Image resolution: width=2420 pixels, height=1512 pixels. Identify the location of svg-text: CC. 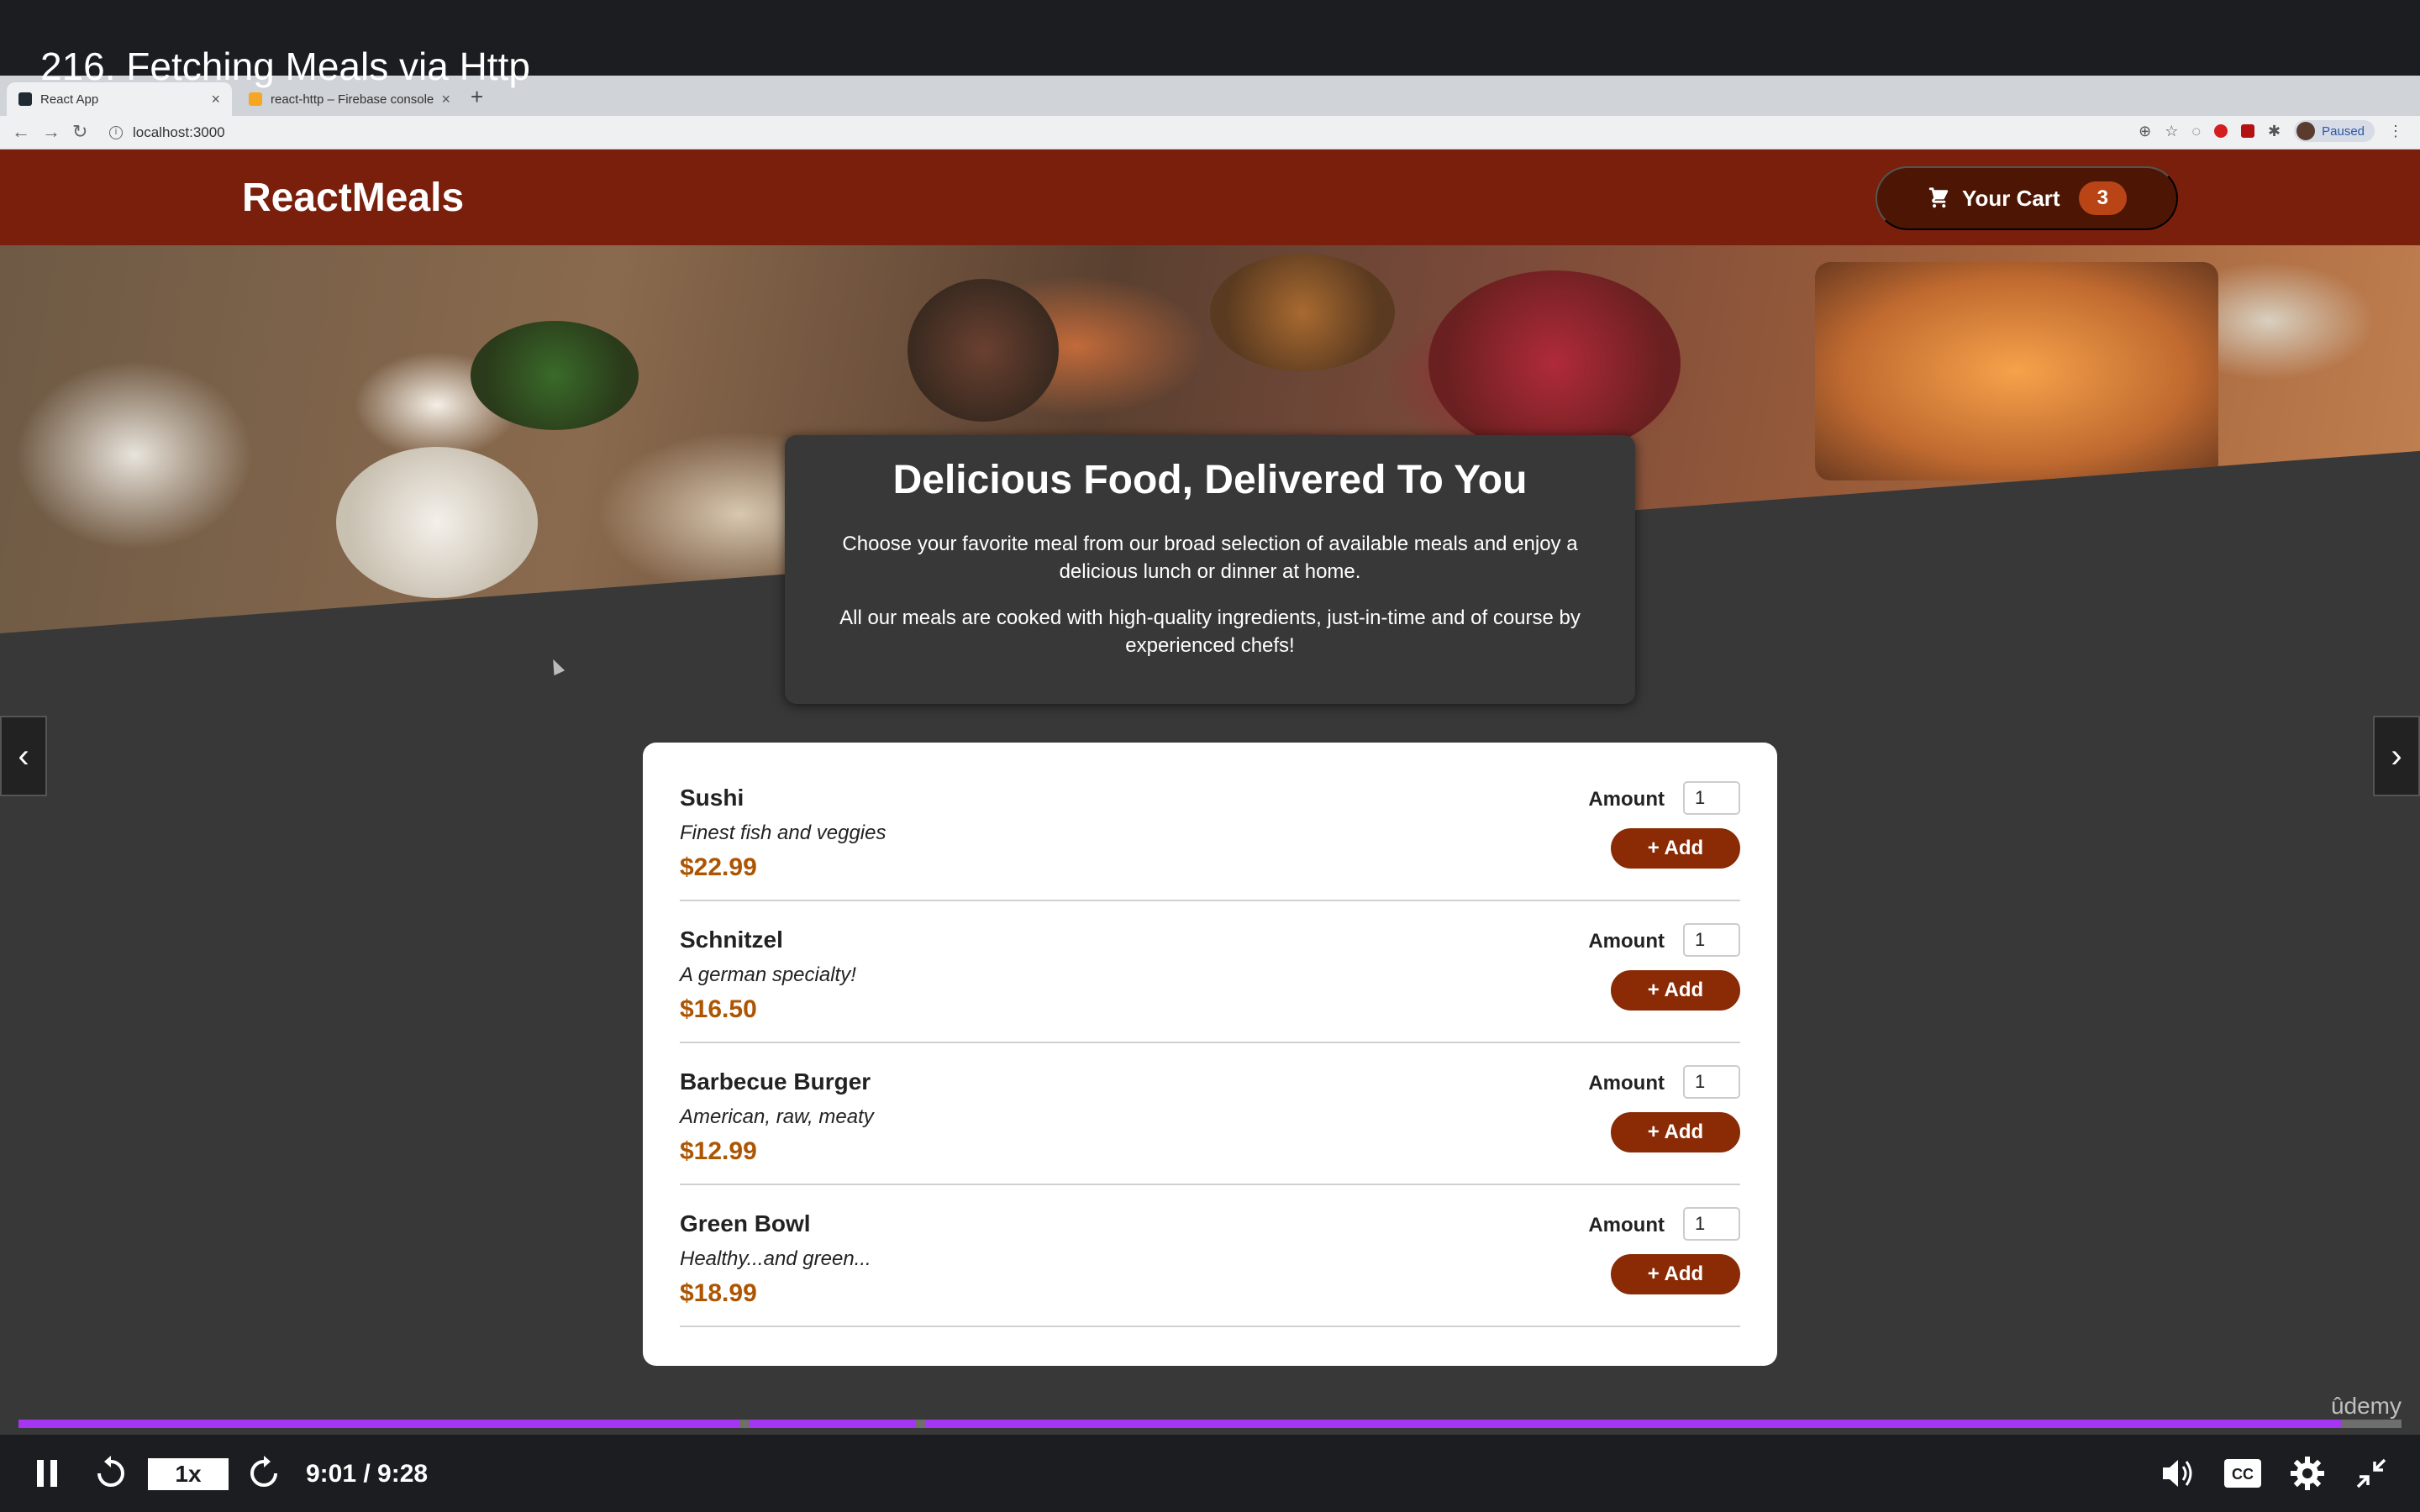
(2243, 1474).